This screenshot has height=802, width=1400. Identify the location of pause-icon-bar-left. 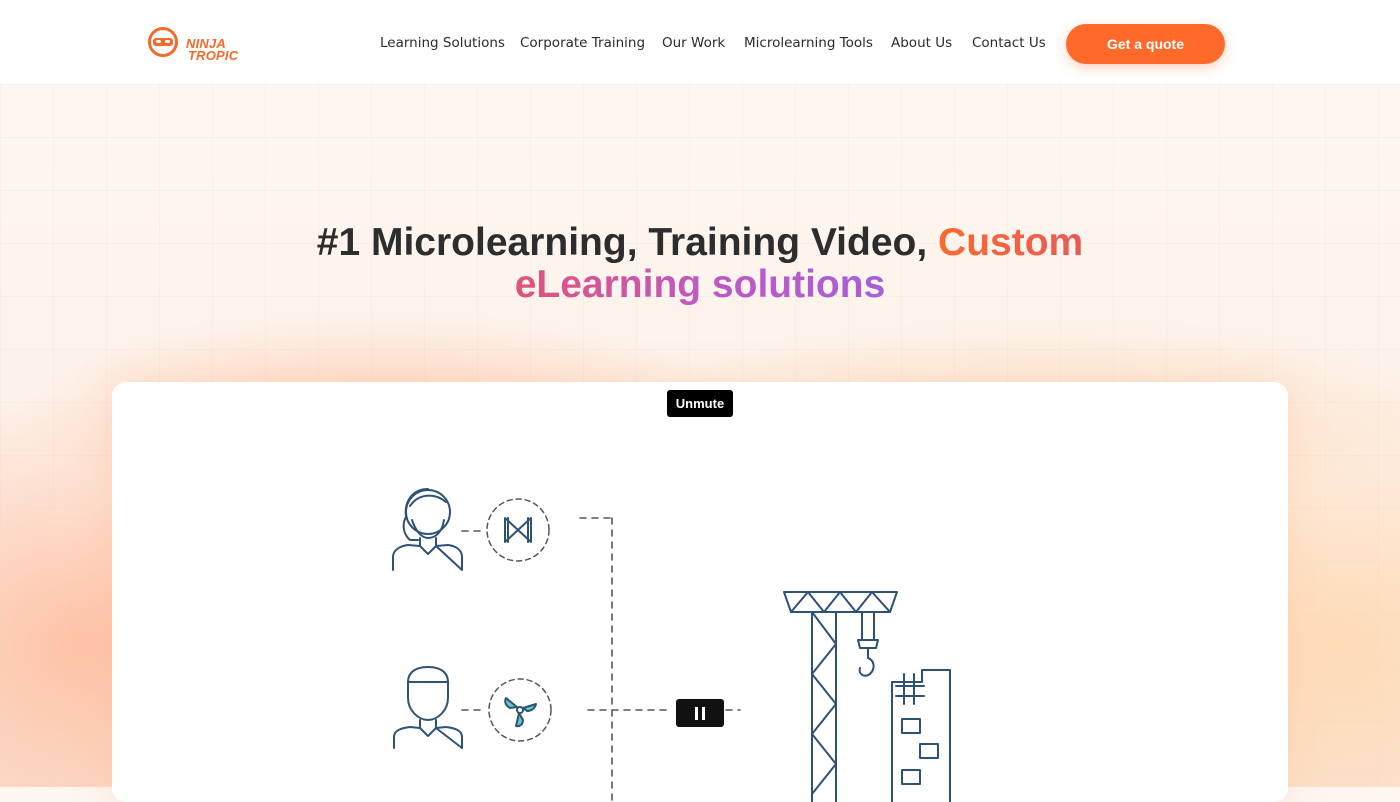
(696, 713).